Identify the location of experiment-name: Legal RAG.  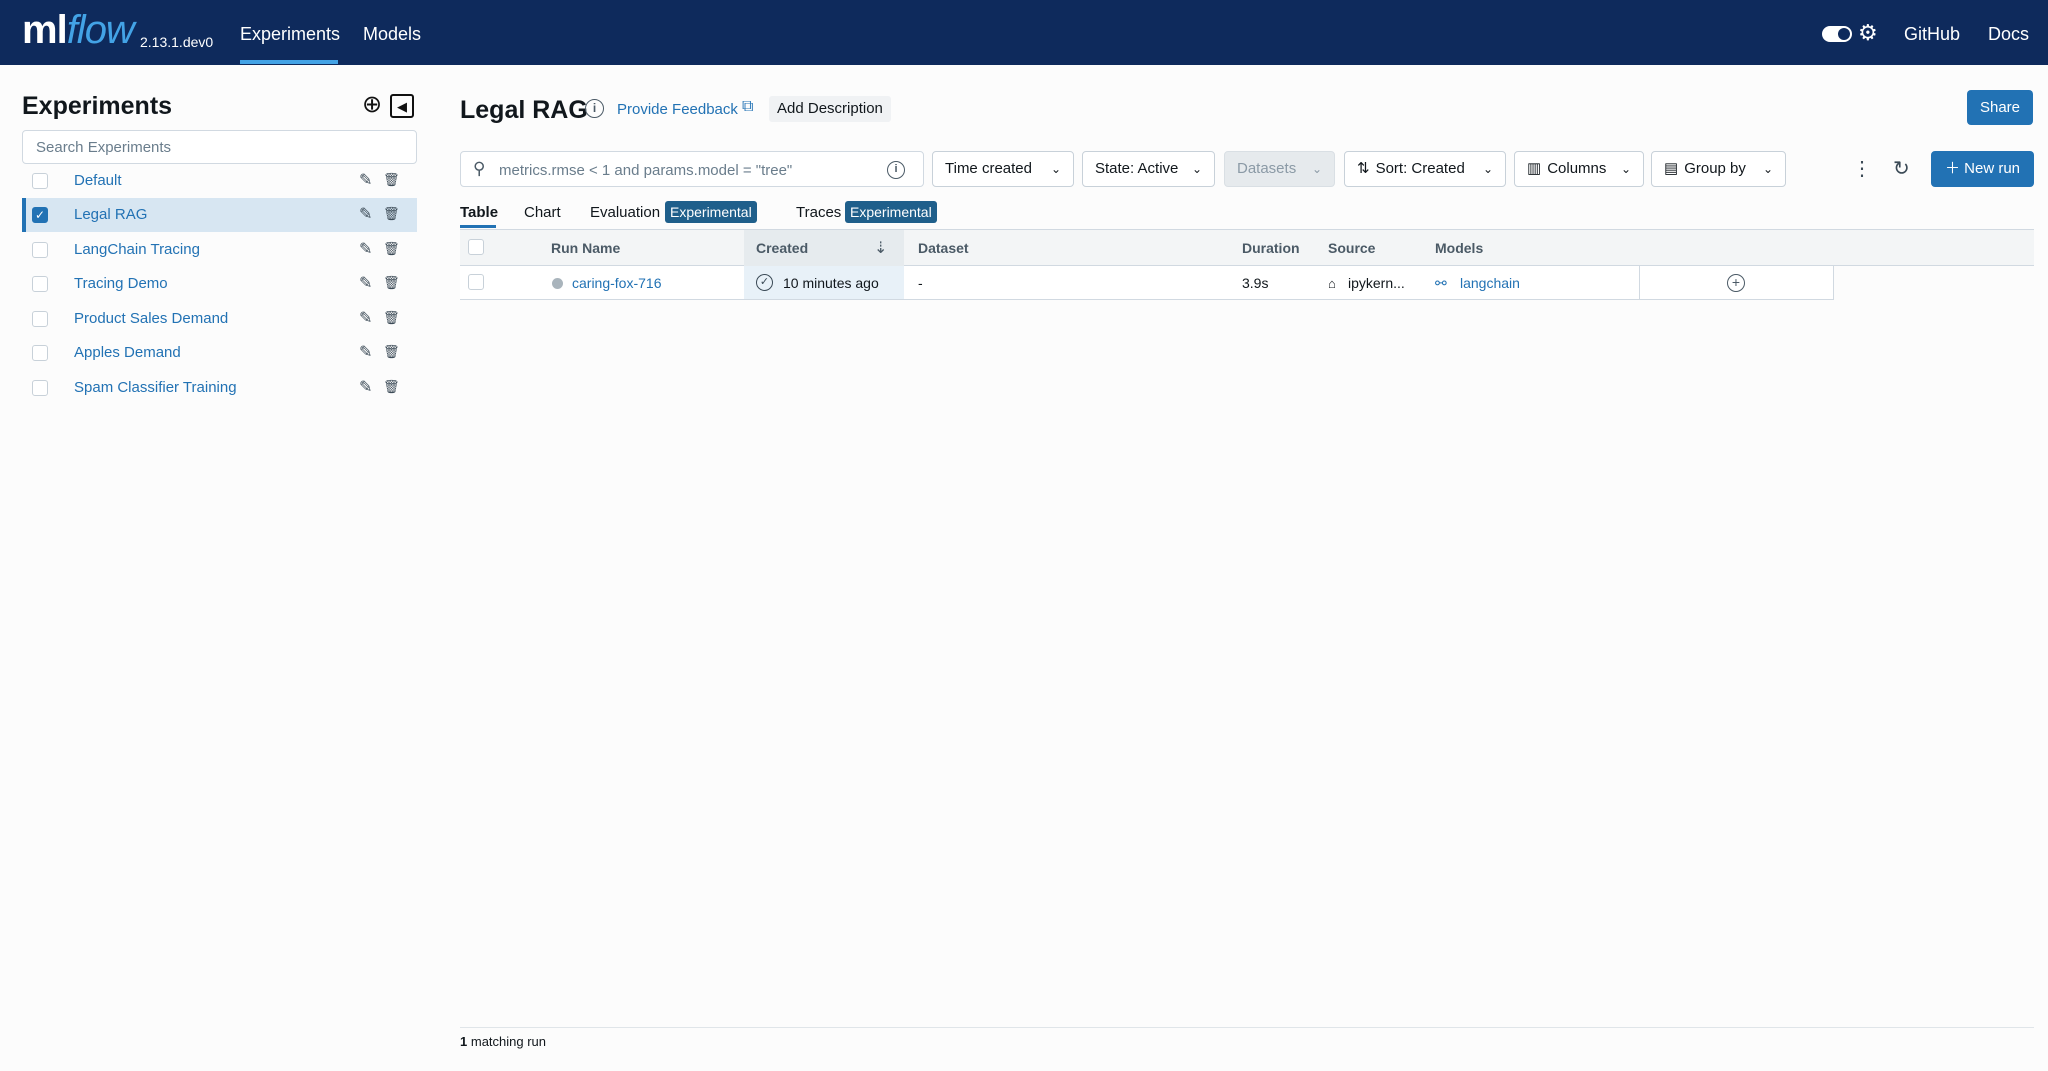
(110, 214).